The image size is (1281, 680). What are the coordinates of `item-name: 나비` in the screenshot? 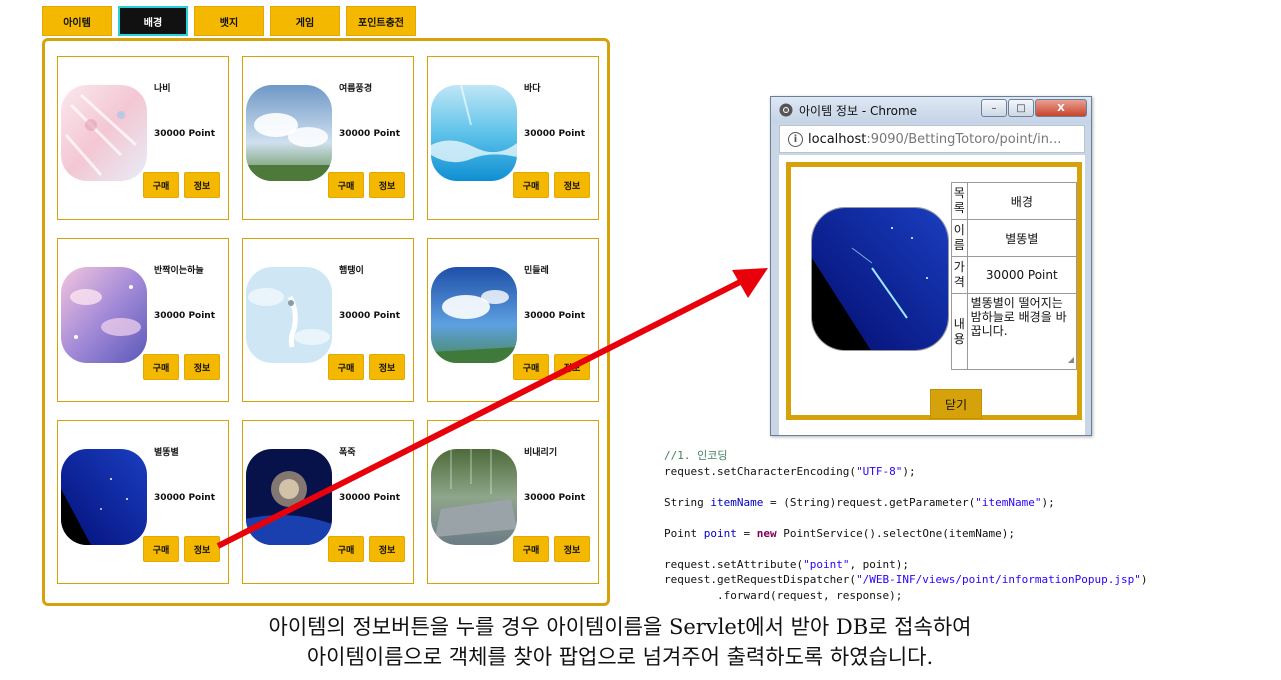 It's located at (162, 89).